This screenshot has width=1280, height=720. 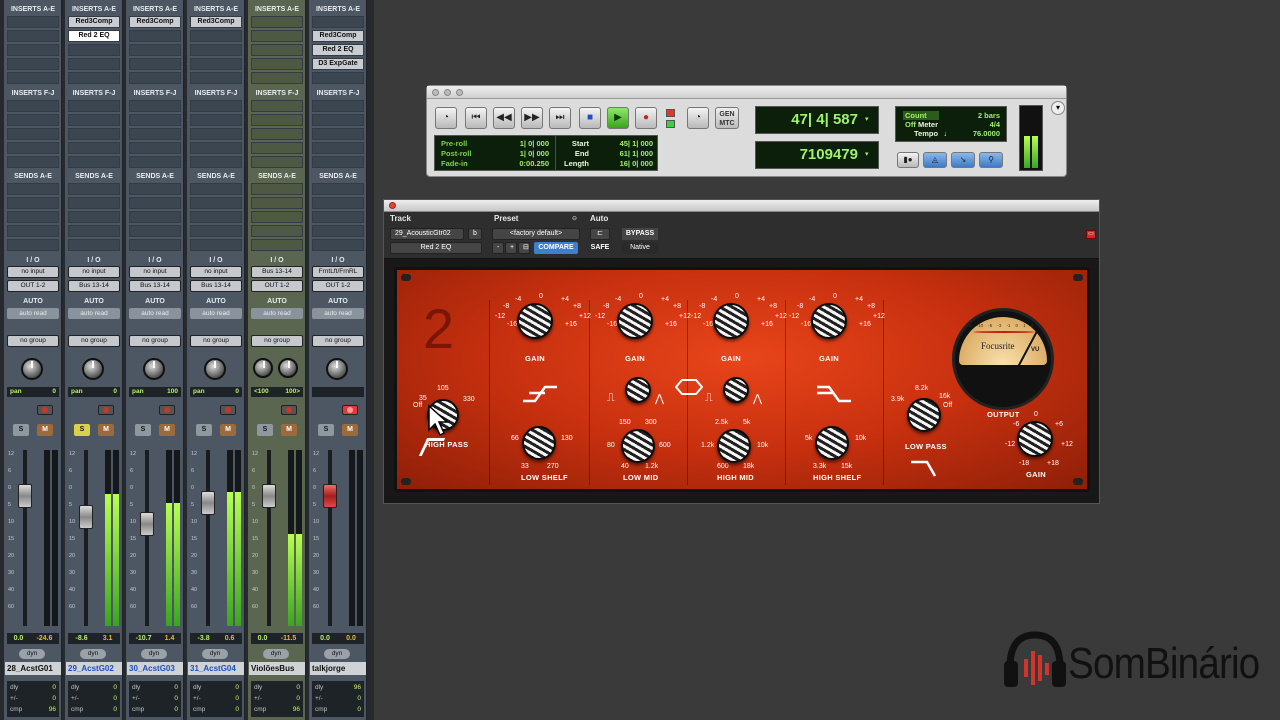 I want to click on low-mid-q-knob, so click(x=638, y=390).